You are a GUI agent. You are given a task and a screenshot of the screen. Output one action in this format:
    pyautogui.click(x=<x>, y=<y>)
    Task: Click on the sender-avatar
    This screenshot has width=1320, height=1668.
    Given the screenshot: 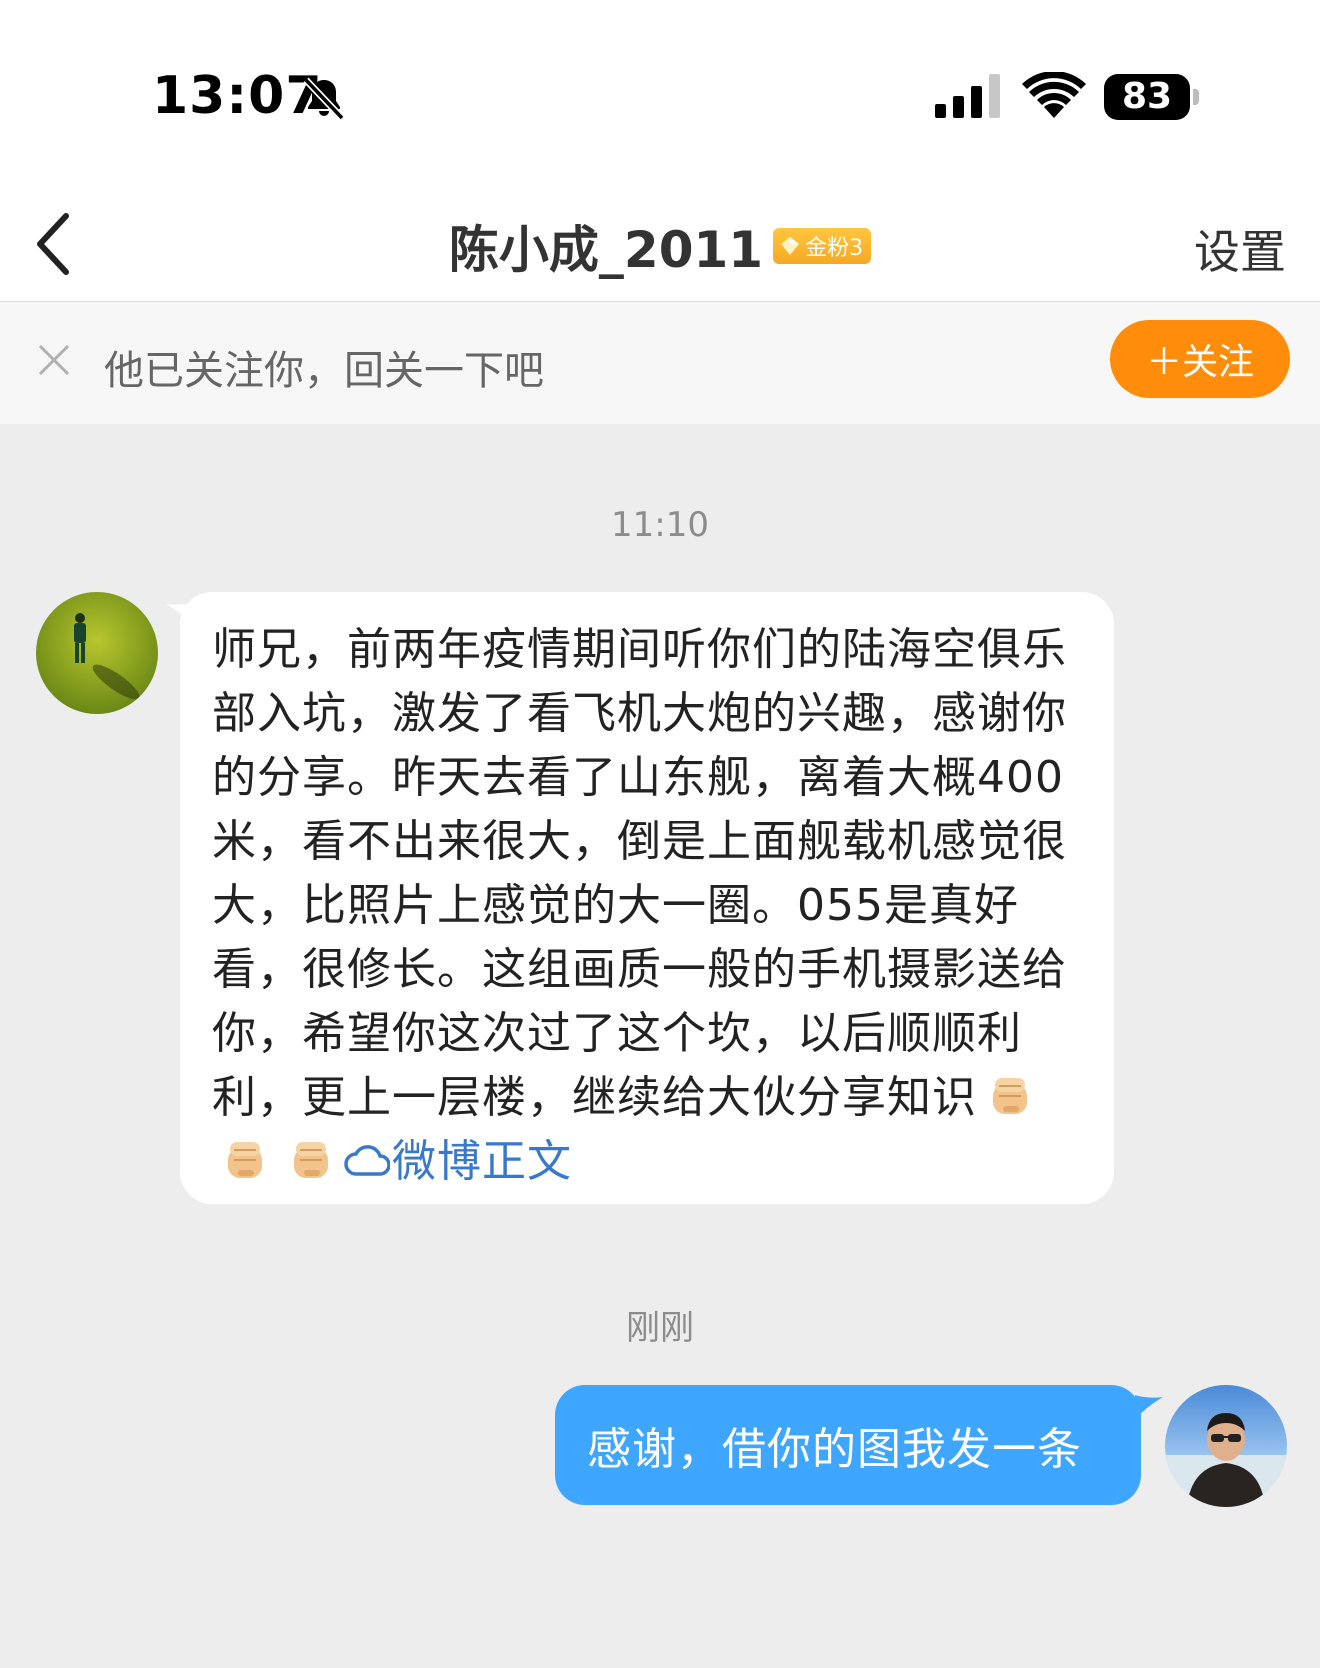 What is the action you would take?
    pyautogui.click(x=97, y=653)
    